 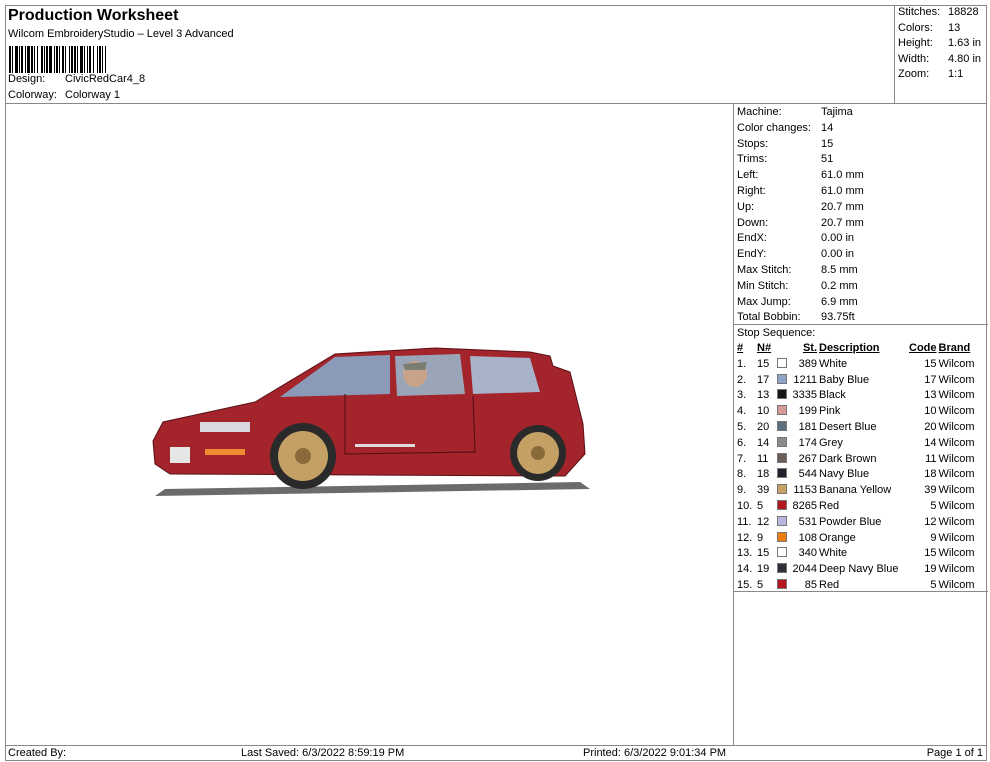 I want to click on stat-label: Width:, so click(x=914, y=58).